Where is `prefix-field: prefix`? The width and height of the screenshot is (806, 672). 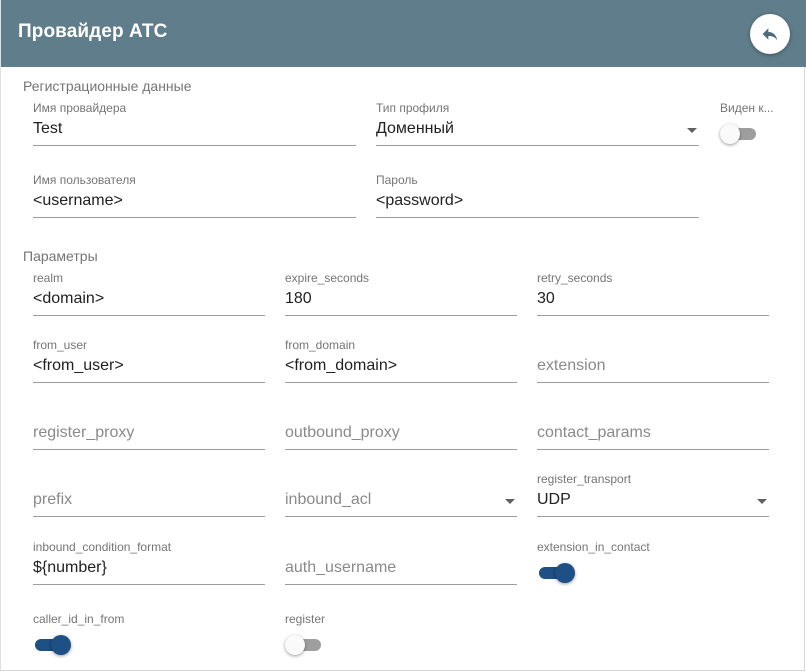
prefix-field: prefix is located at coordinates (149, 502).